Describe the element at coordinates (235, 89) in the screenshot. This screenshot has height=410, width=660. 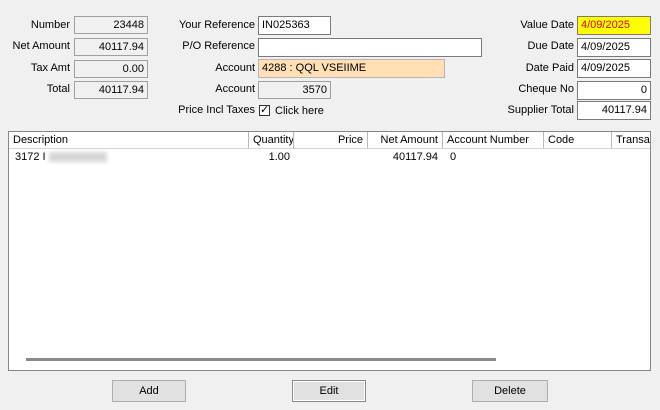
I see `account2-label: Account` at that location.